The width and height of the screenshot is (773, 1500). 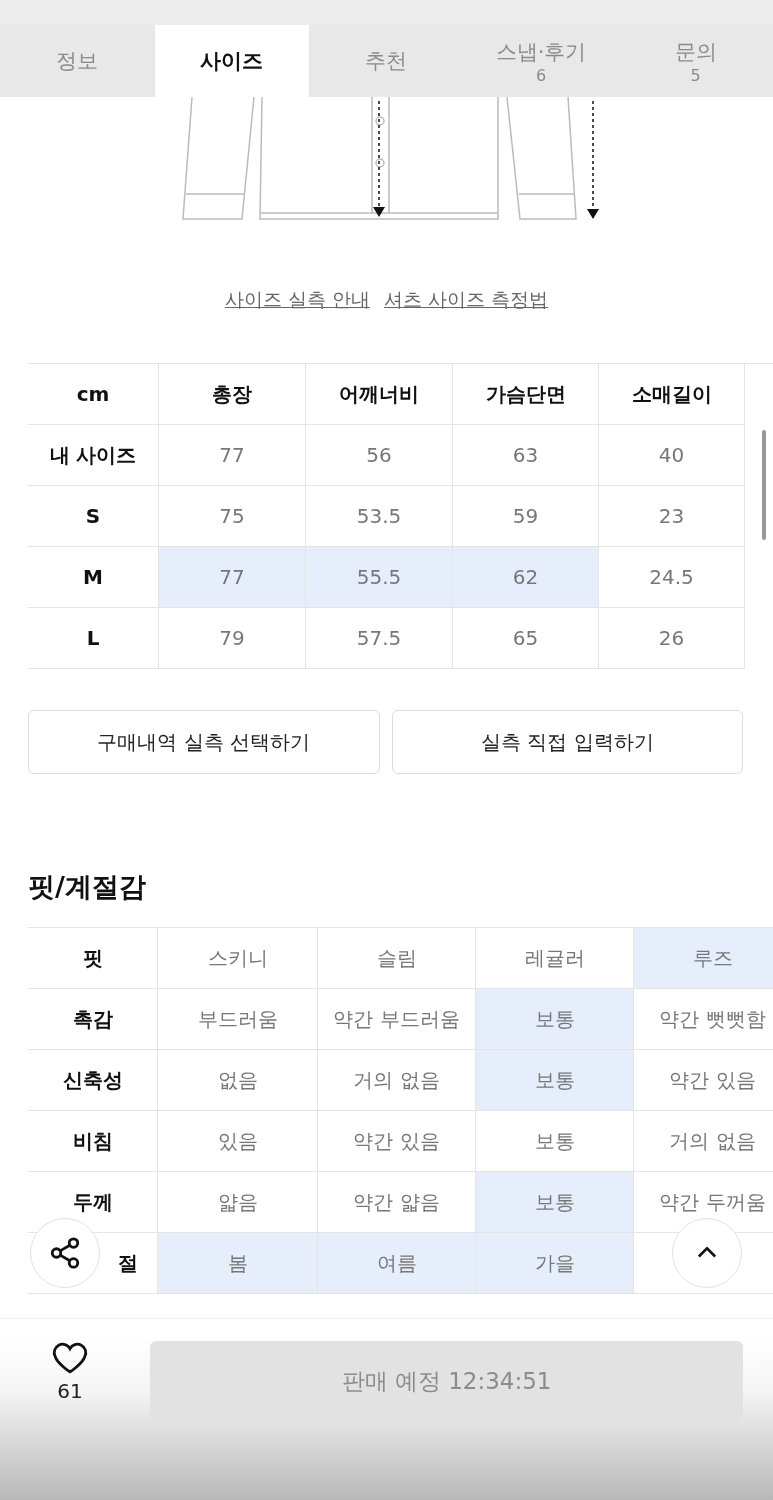 I want to click on row-header: 핏, so click(x=93, y=958).